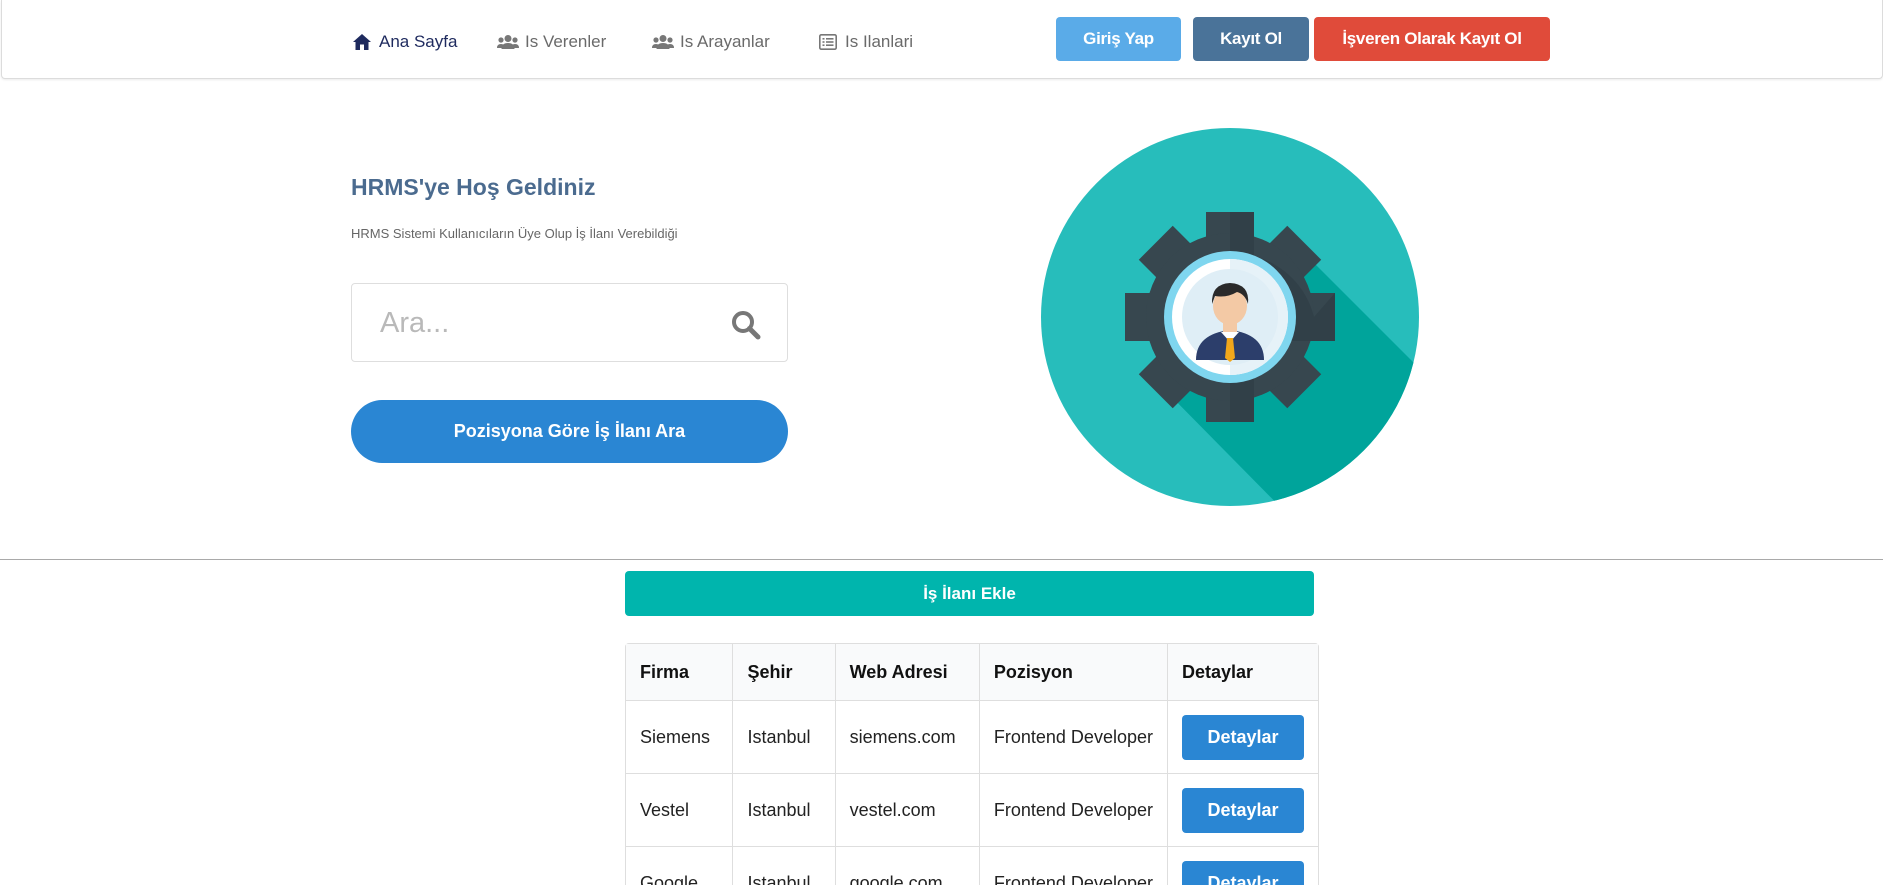 The height and width of the screenshot is (885, 1883). I want to click on cell-website: siemens.com, so click(906, 737).